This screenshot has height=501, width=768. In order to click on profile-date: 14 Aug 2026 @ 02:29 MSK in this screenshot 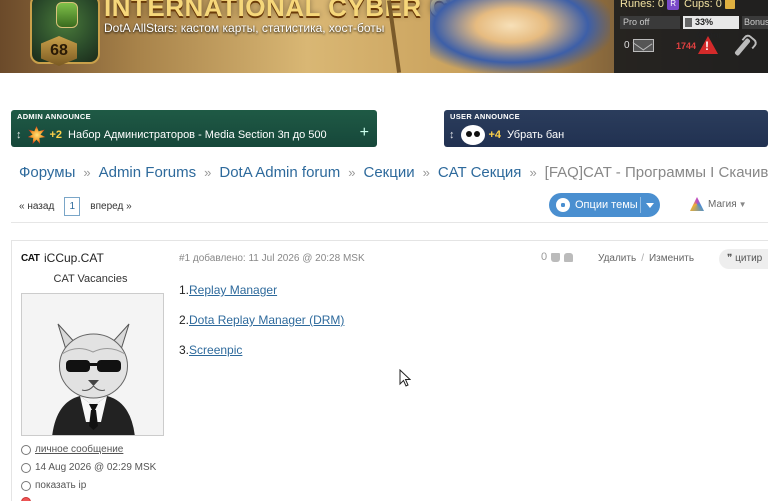, I will do `click(96, 467)`.